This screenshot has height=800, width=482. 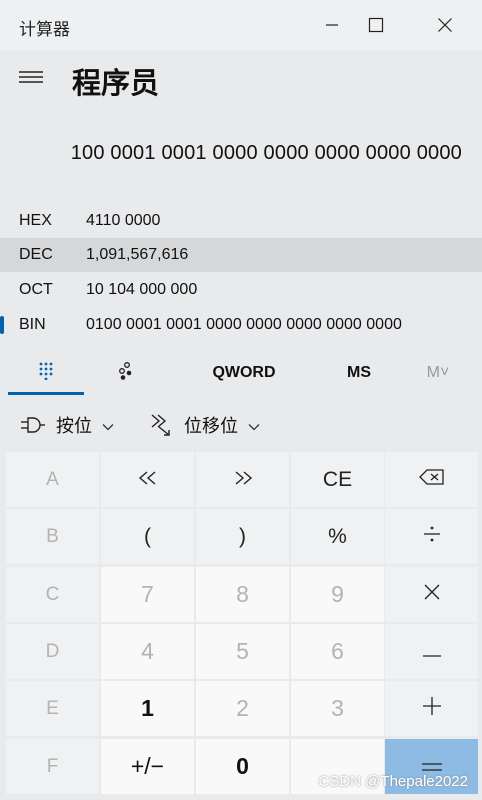 What do you see at coordinates (142, 289) in the screenshot?
I see `radix-value-oct: 10 104 000 000` at bounding box center [142, 289].